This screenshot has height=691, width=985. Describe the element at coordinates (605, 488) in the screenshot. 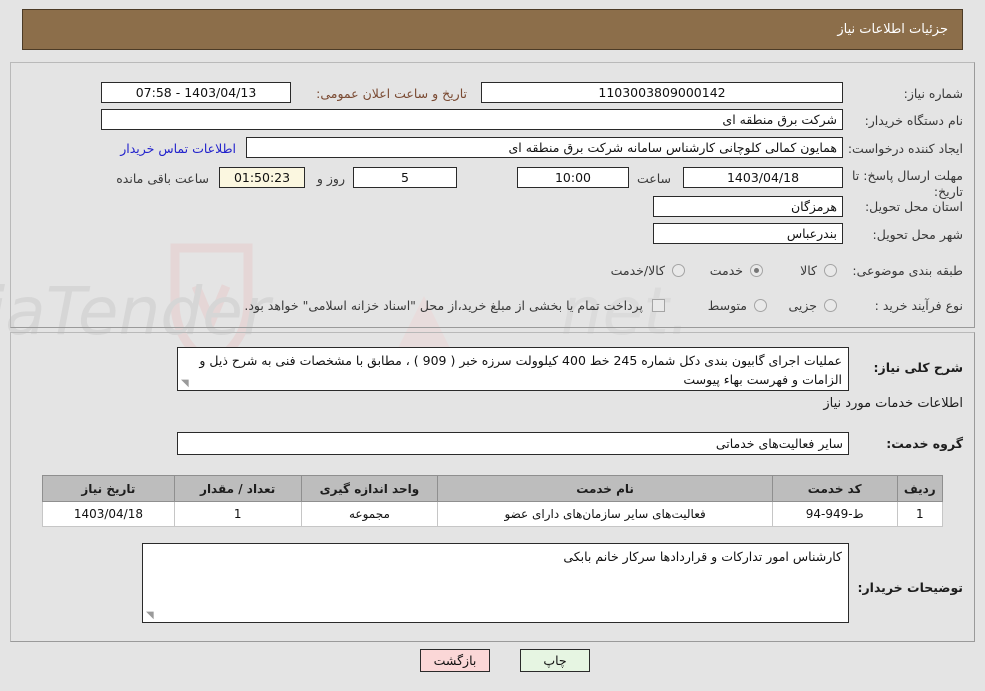

I see `col-name: نام خدمت` at that location.